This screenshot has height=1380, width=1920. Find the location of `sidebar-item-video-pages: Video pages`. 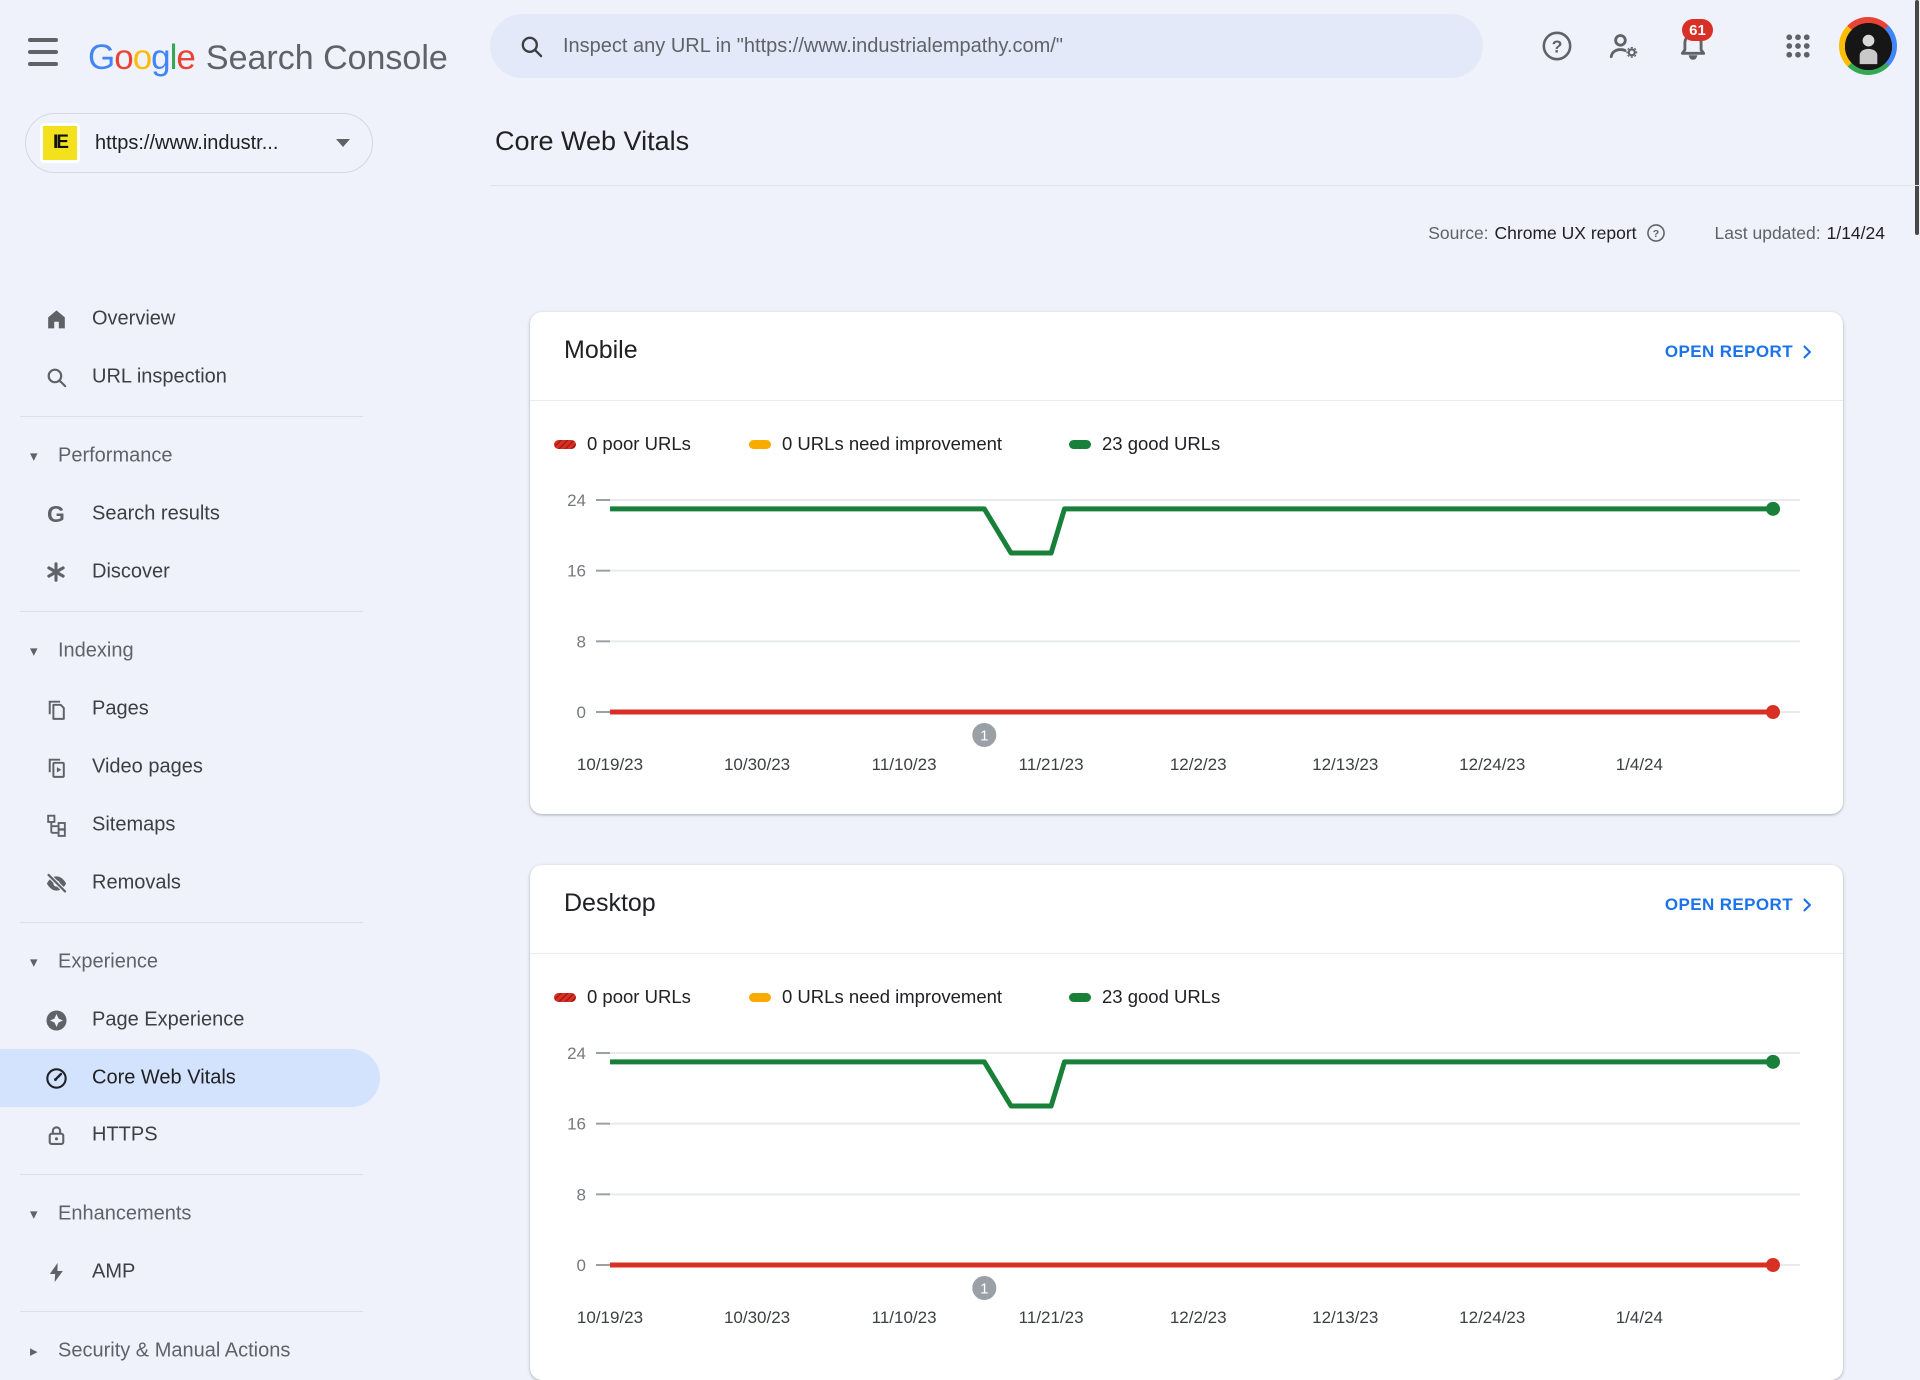

sidebar-item-video-pages: Video pages is located at coordinates (190, 767).